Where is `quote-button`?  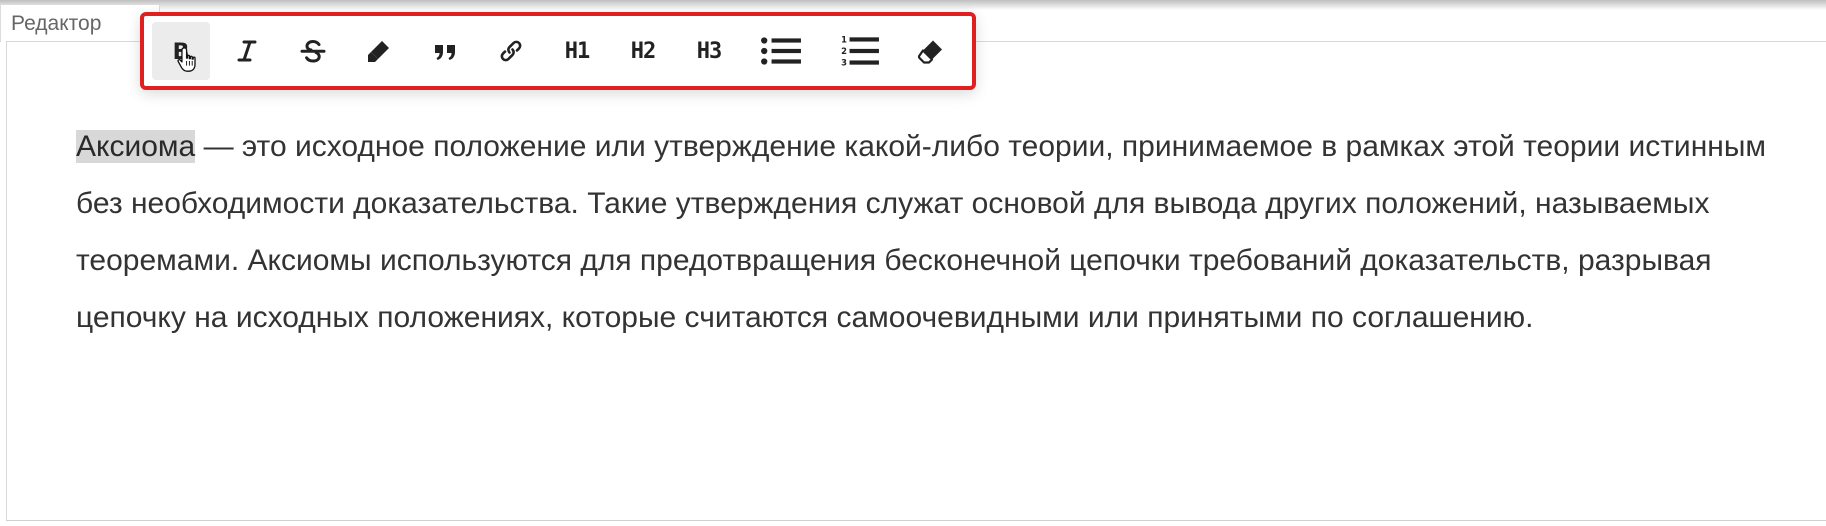 quote-button is located at coordinates (445, 51).